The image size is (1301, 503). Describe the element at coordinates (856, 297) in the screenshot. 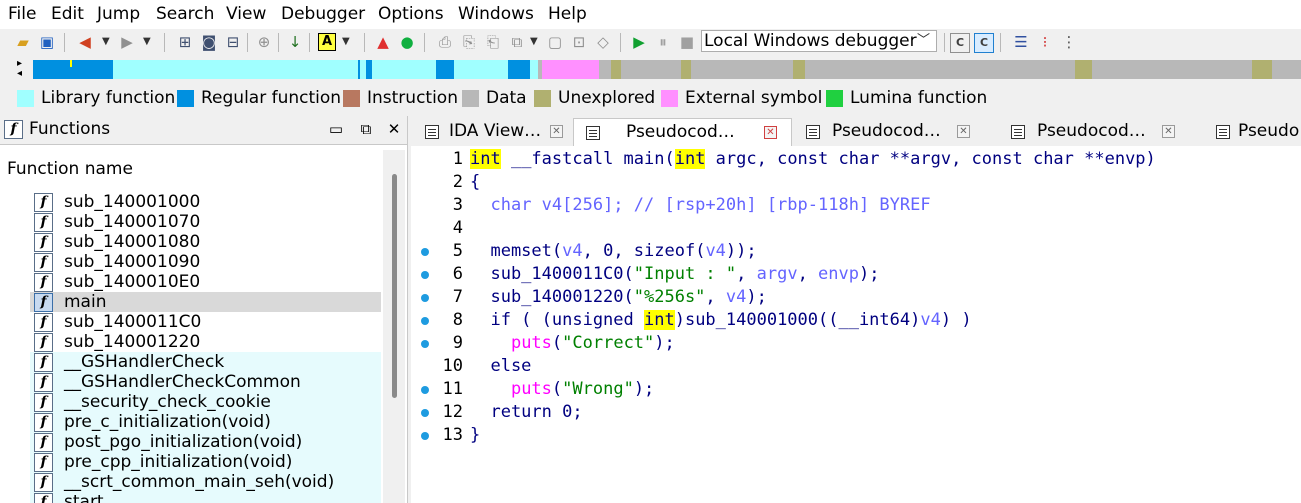

I see `code-line: 7 sub_140001220("%256s", v4);` at that location.